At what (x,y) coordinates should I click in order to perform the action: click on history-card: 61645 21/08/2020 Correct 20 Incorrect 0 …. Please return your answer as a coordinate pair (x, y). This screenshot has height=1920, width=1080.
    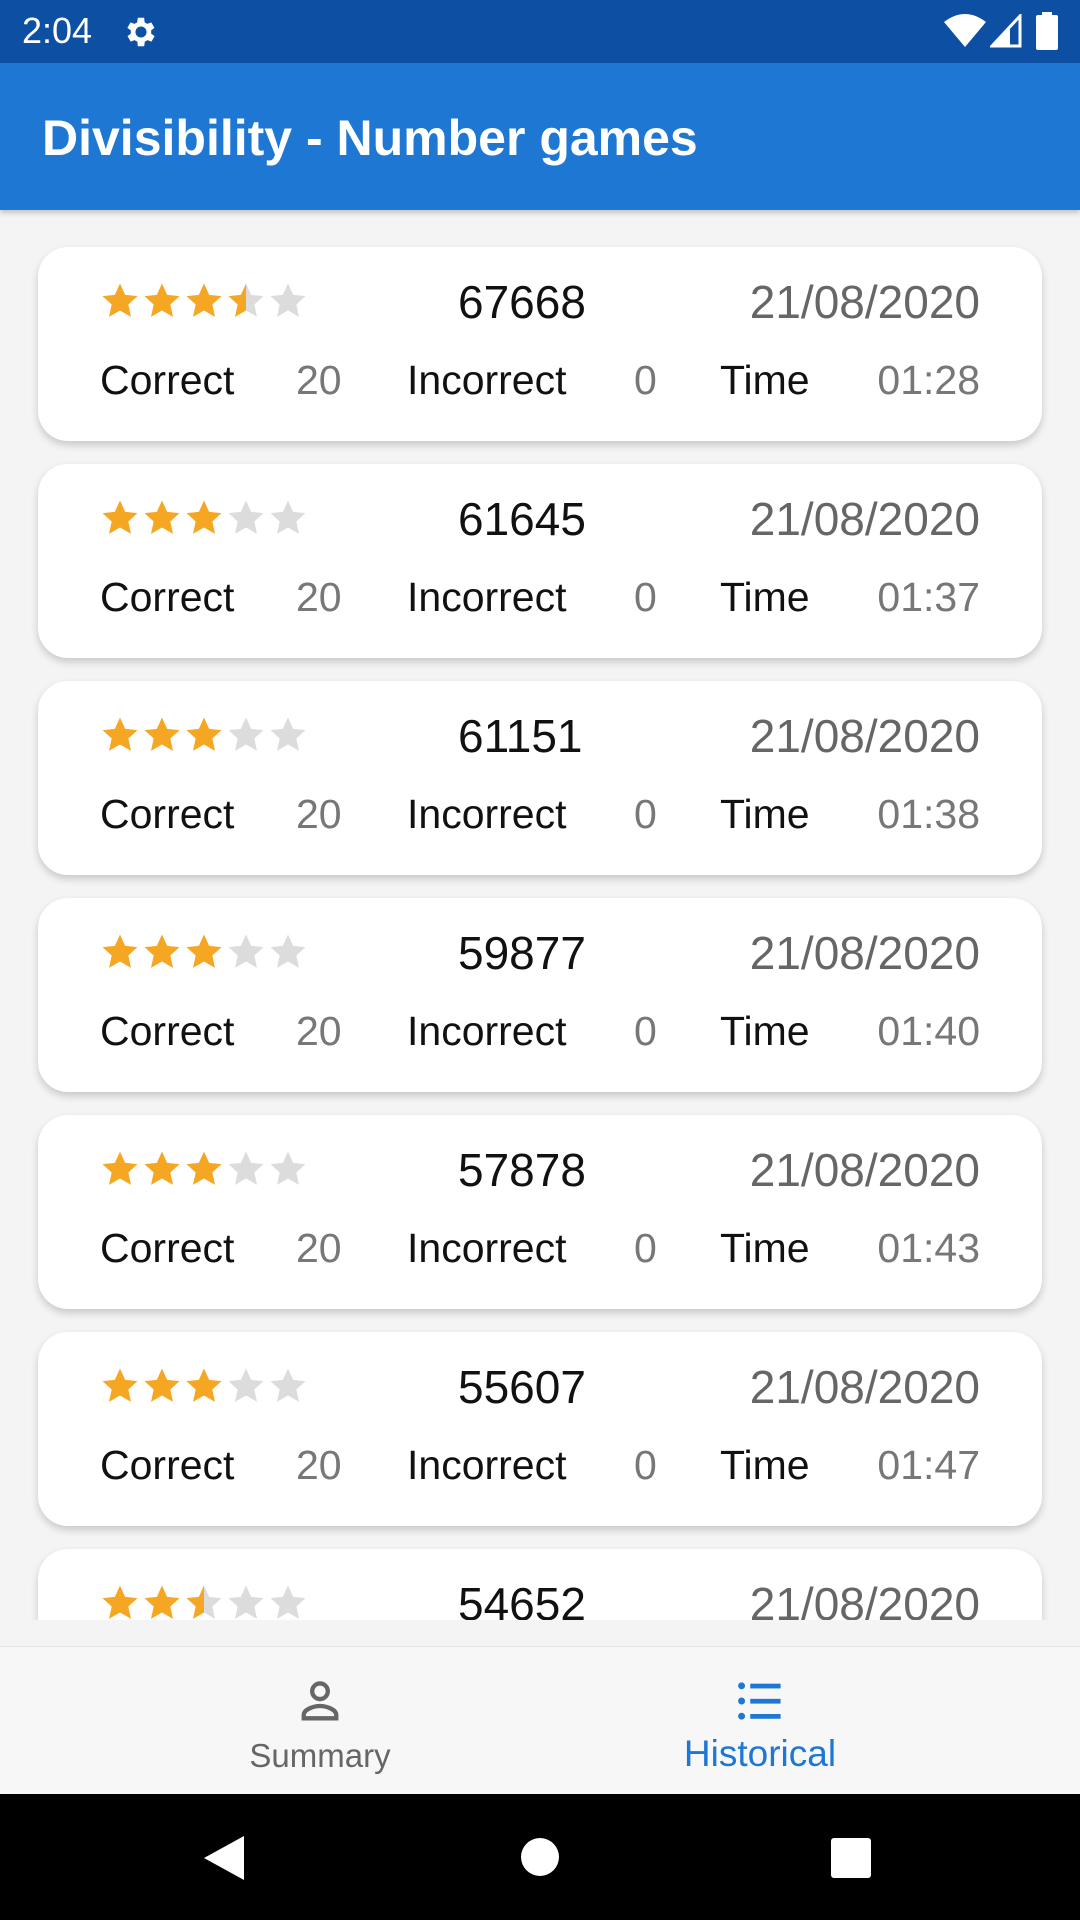
    Looking at the image, I should click on (540, 561).